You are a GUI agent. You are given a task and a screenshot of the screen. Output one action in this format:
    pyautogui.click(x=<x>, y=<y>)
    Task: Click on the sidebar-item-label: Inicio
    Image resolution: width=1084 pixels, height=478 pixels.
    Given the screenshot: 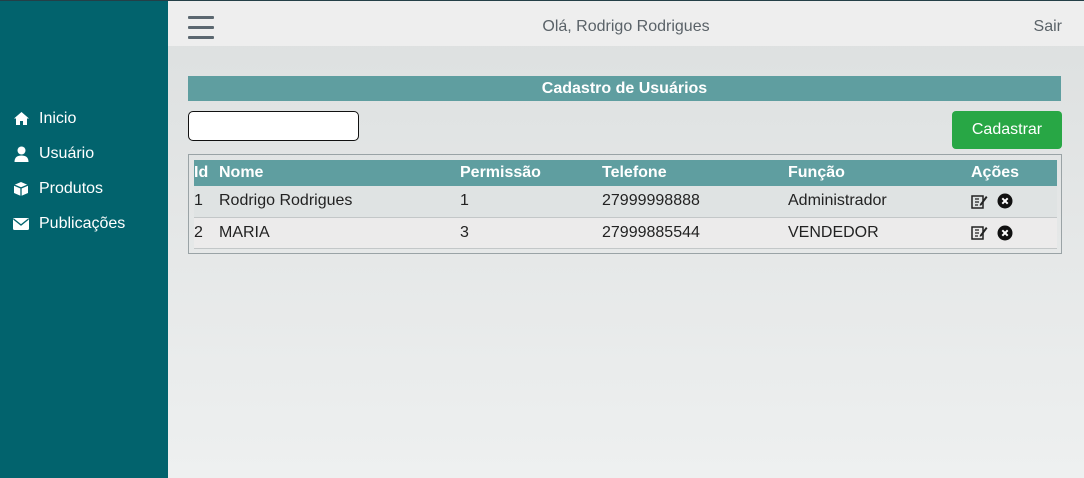 What is the action you would take?
    pyautogui.click(x=58, y=118)
    